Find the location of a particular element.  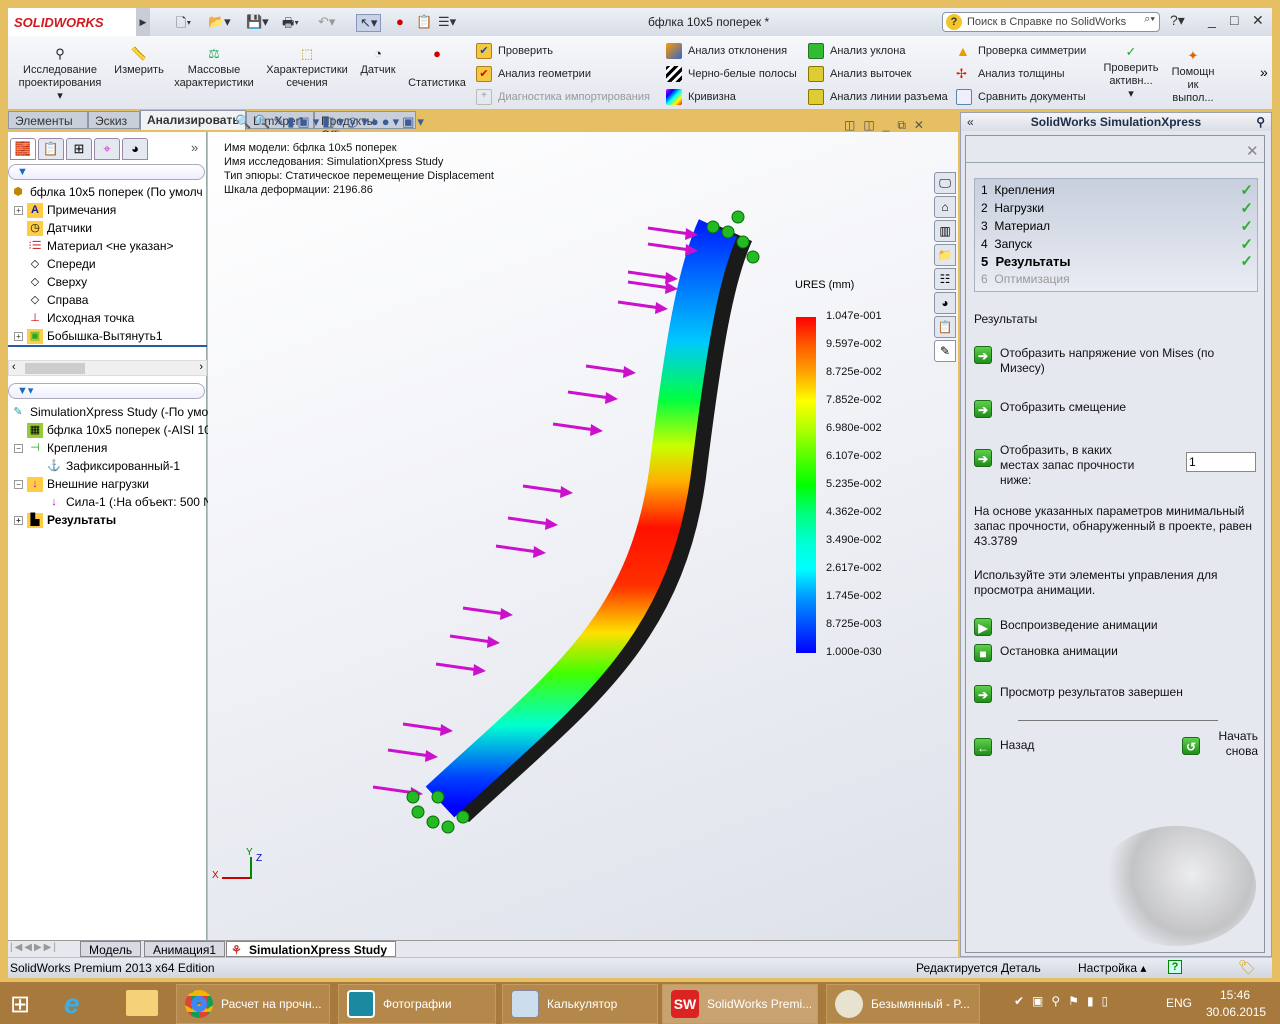

ribbon-more-button: » is located at coordinates (1264, 72).